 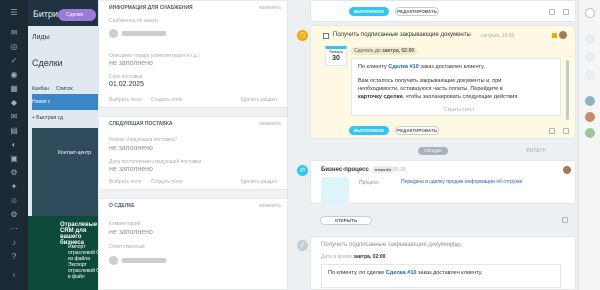 I want to click on comment-label: Комментарий, so click(x=125, y=224).